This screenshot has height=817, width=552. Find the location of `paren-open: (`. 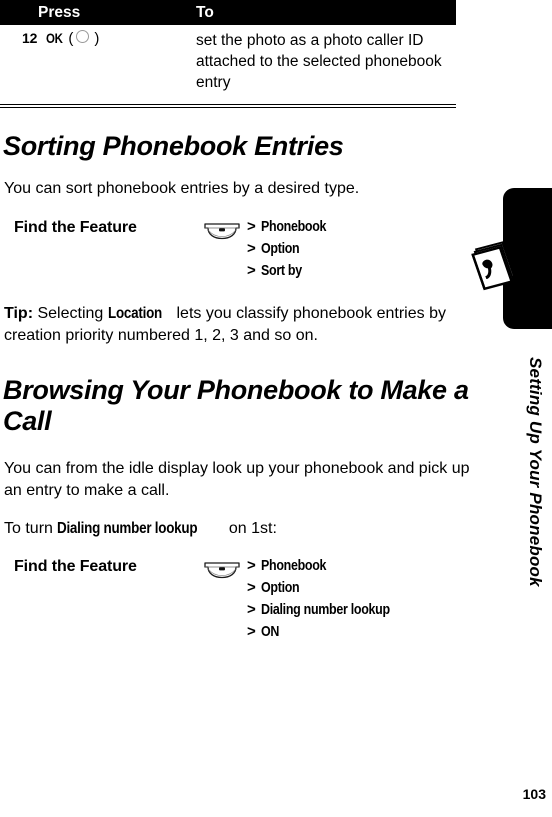

paren-open: ( is located at coordinates (71, 38).